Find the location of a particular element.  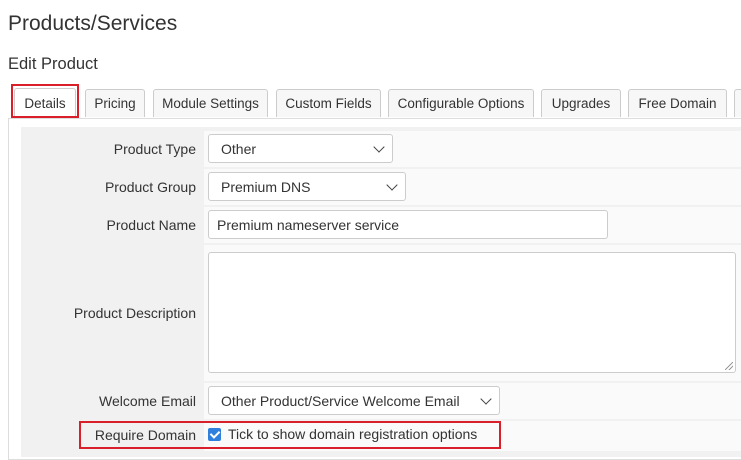

product-type-select: Other is located at coordinates (300, 148).